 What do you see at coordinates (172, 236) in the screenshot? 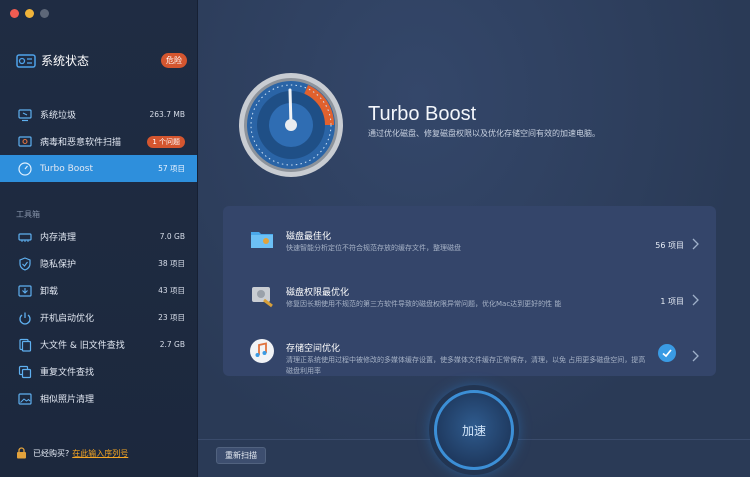
I see `sidebar-item-value: 7.0 GB` at bounding box center [172, 236].